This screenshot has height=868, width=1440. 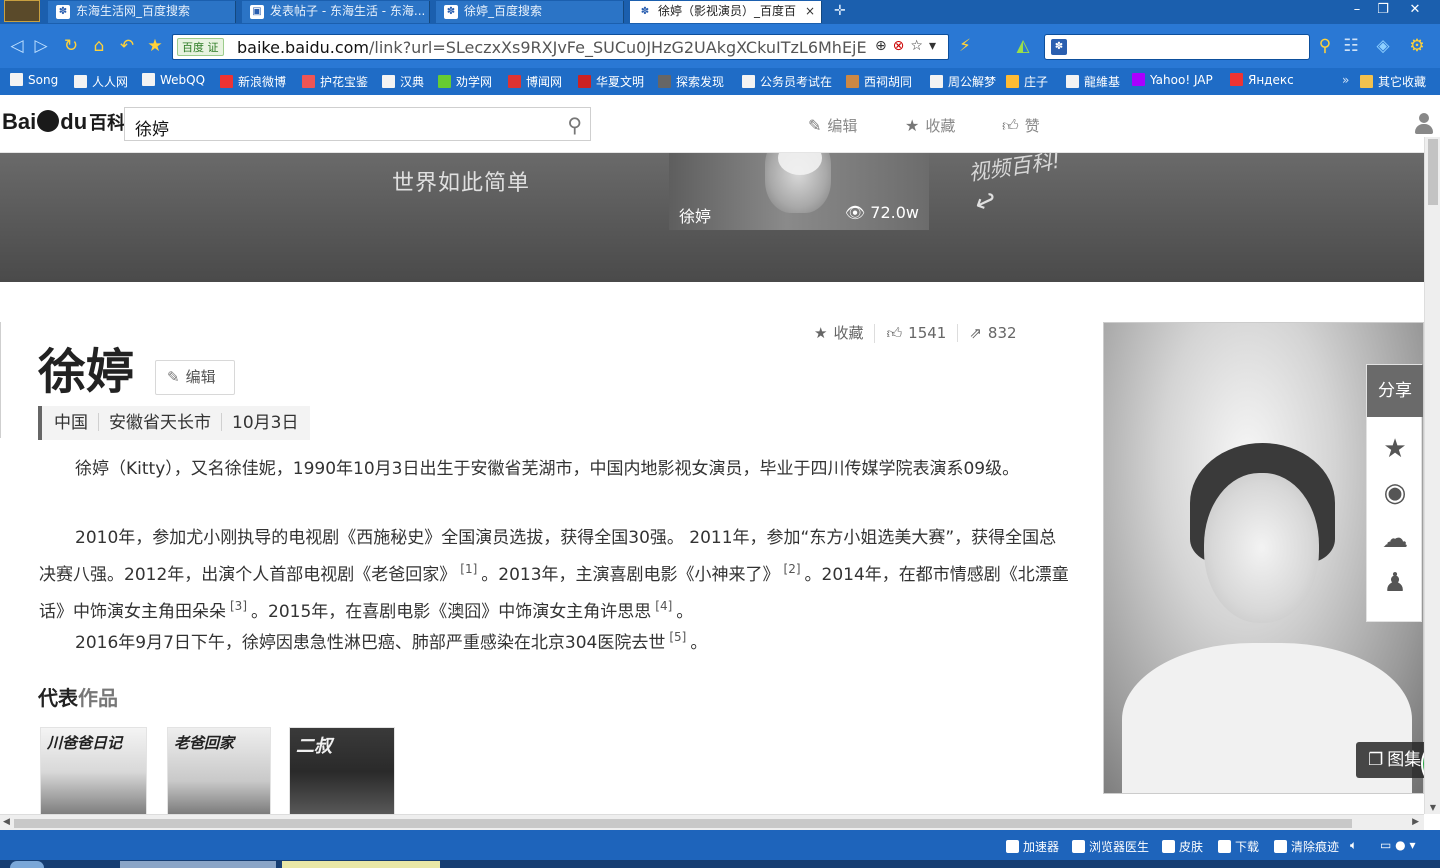 I want to click on other-bookmarks: 其它收藏, so click(x=1393, y=81).